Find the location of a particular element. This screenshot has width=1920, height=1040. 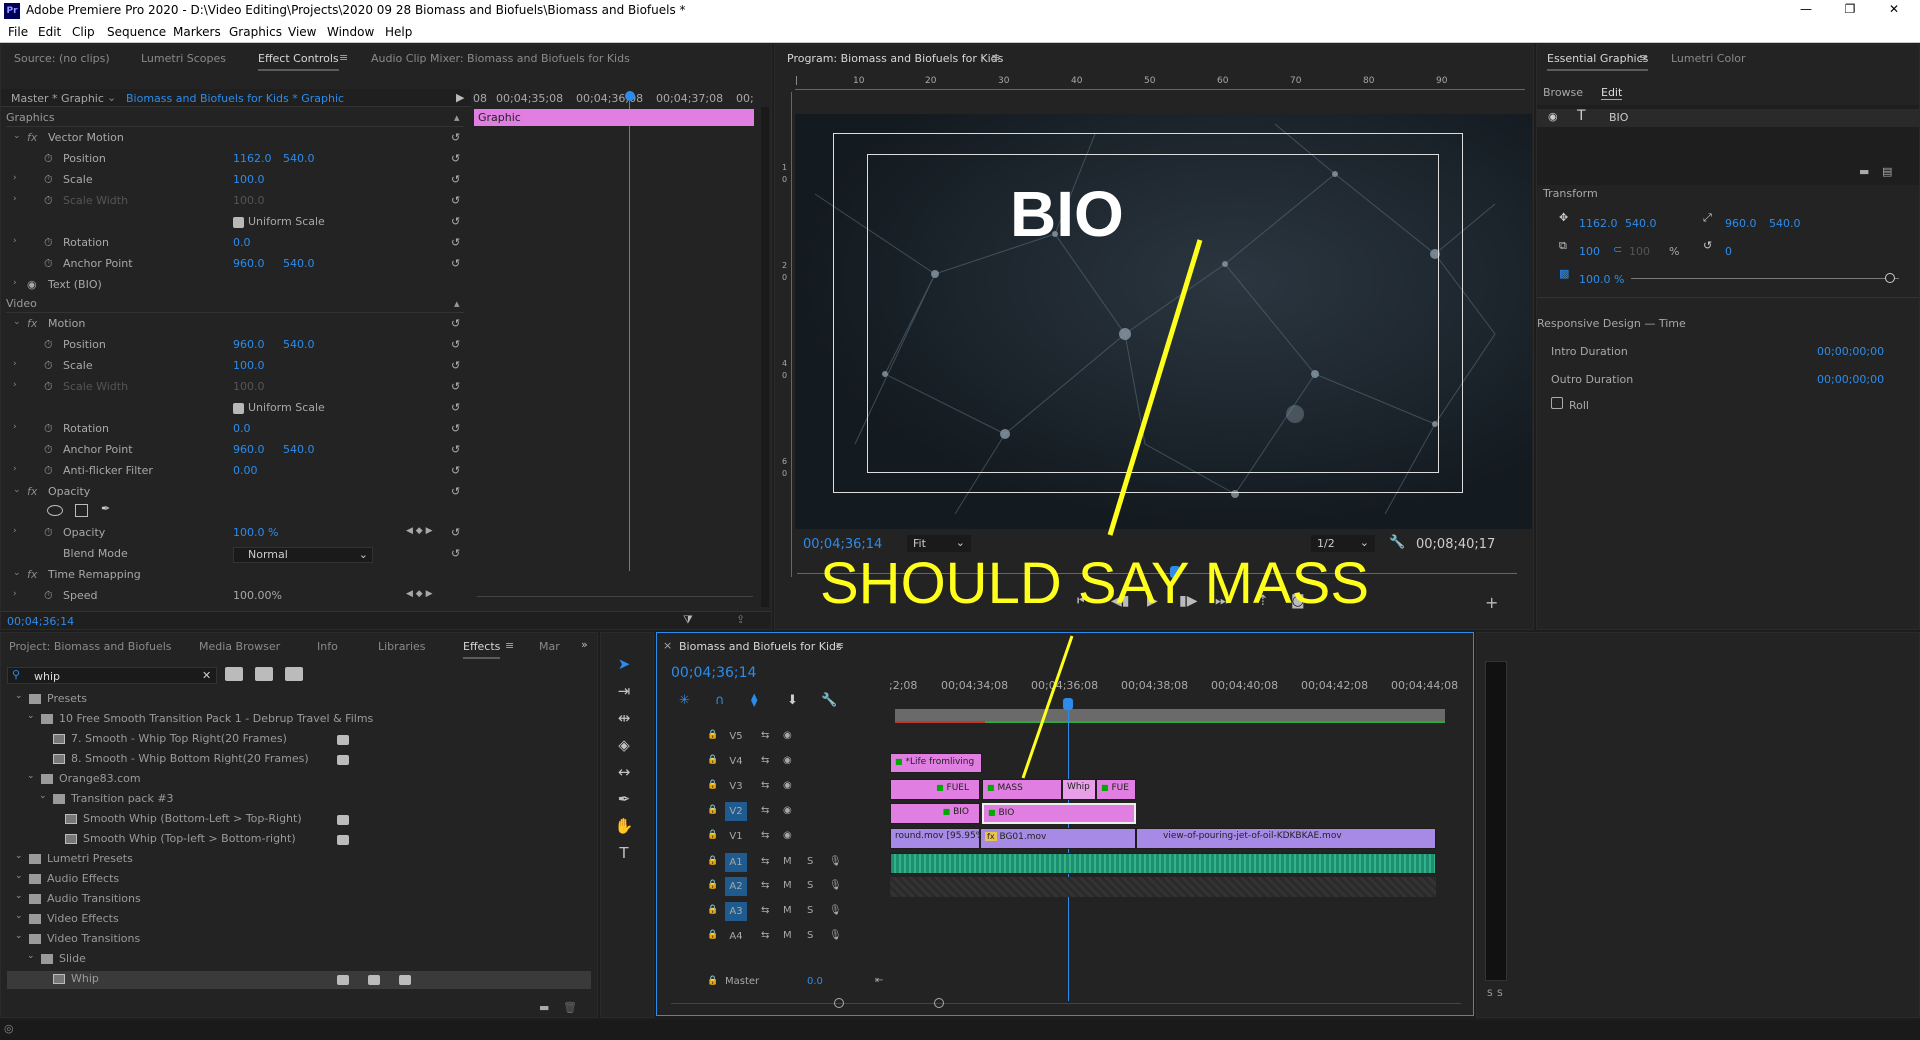

timeline-zoom-bar is located at coordinates (1066, 1003).